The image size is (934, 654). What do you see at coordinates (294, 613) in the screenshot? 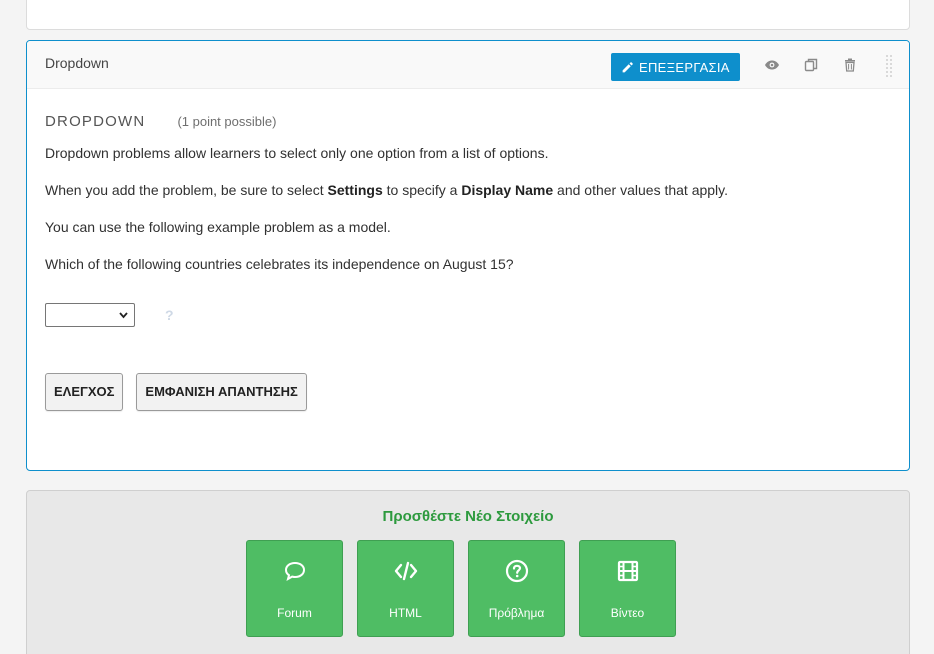
I see `add-forum-label: Forum` at bounding box center [294, 613].